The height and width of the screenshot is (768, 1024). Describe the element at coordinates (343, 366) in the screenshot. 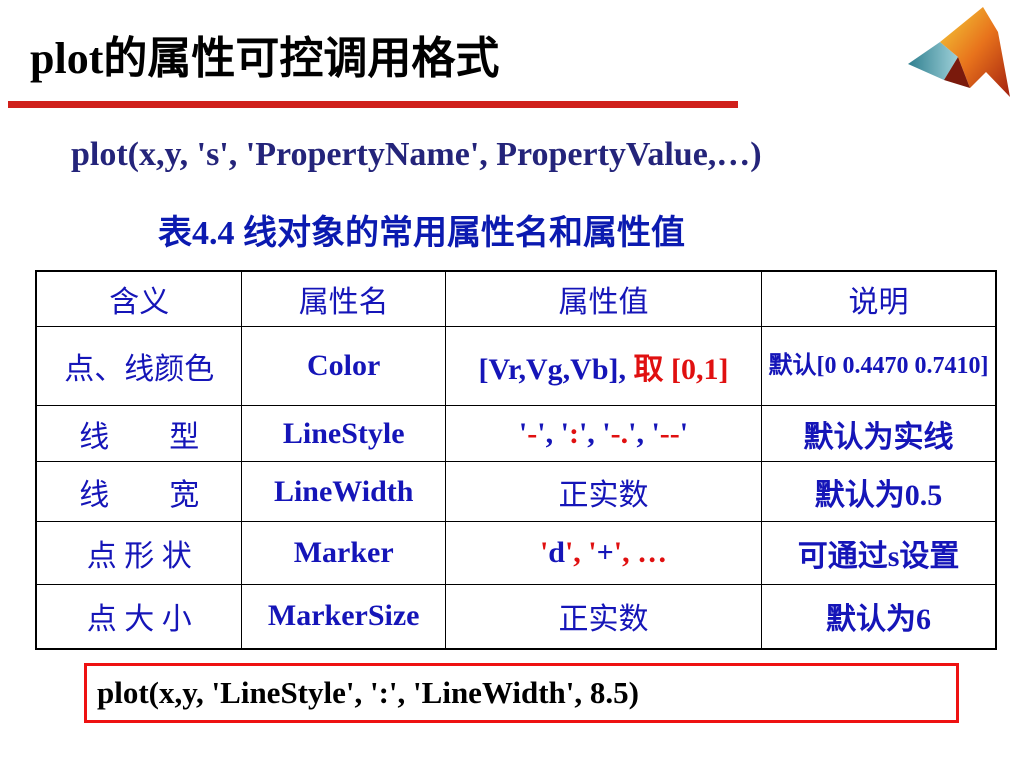

I see `cell-property-name: Color` at that location.